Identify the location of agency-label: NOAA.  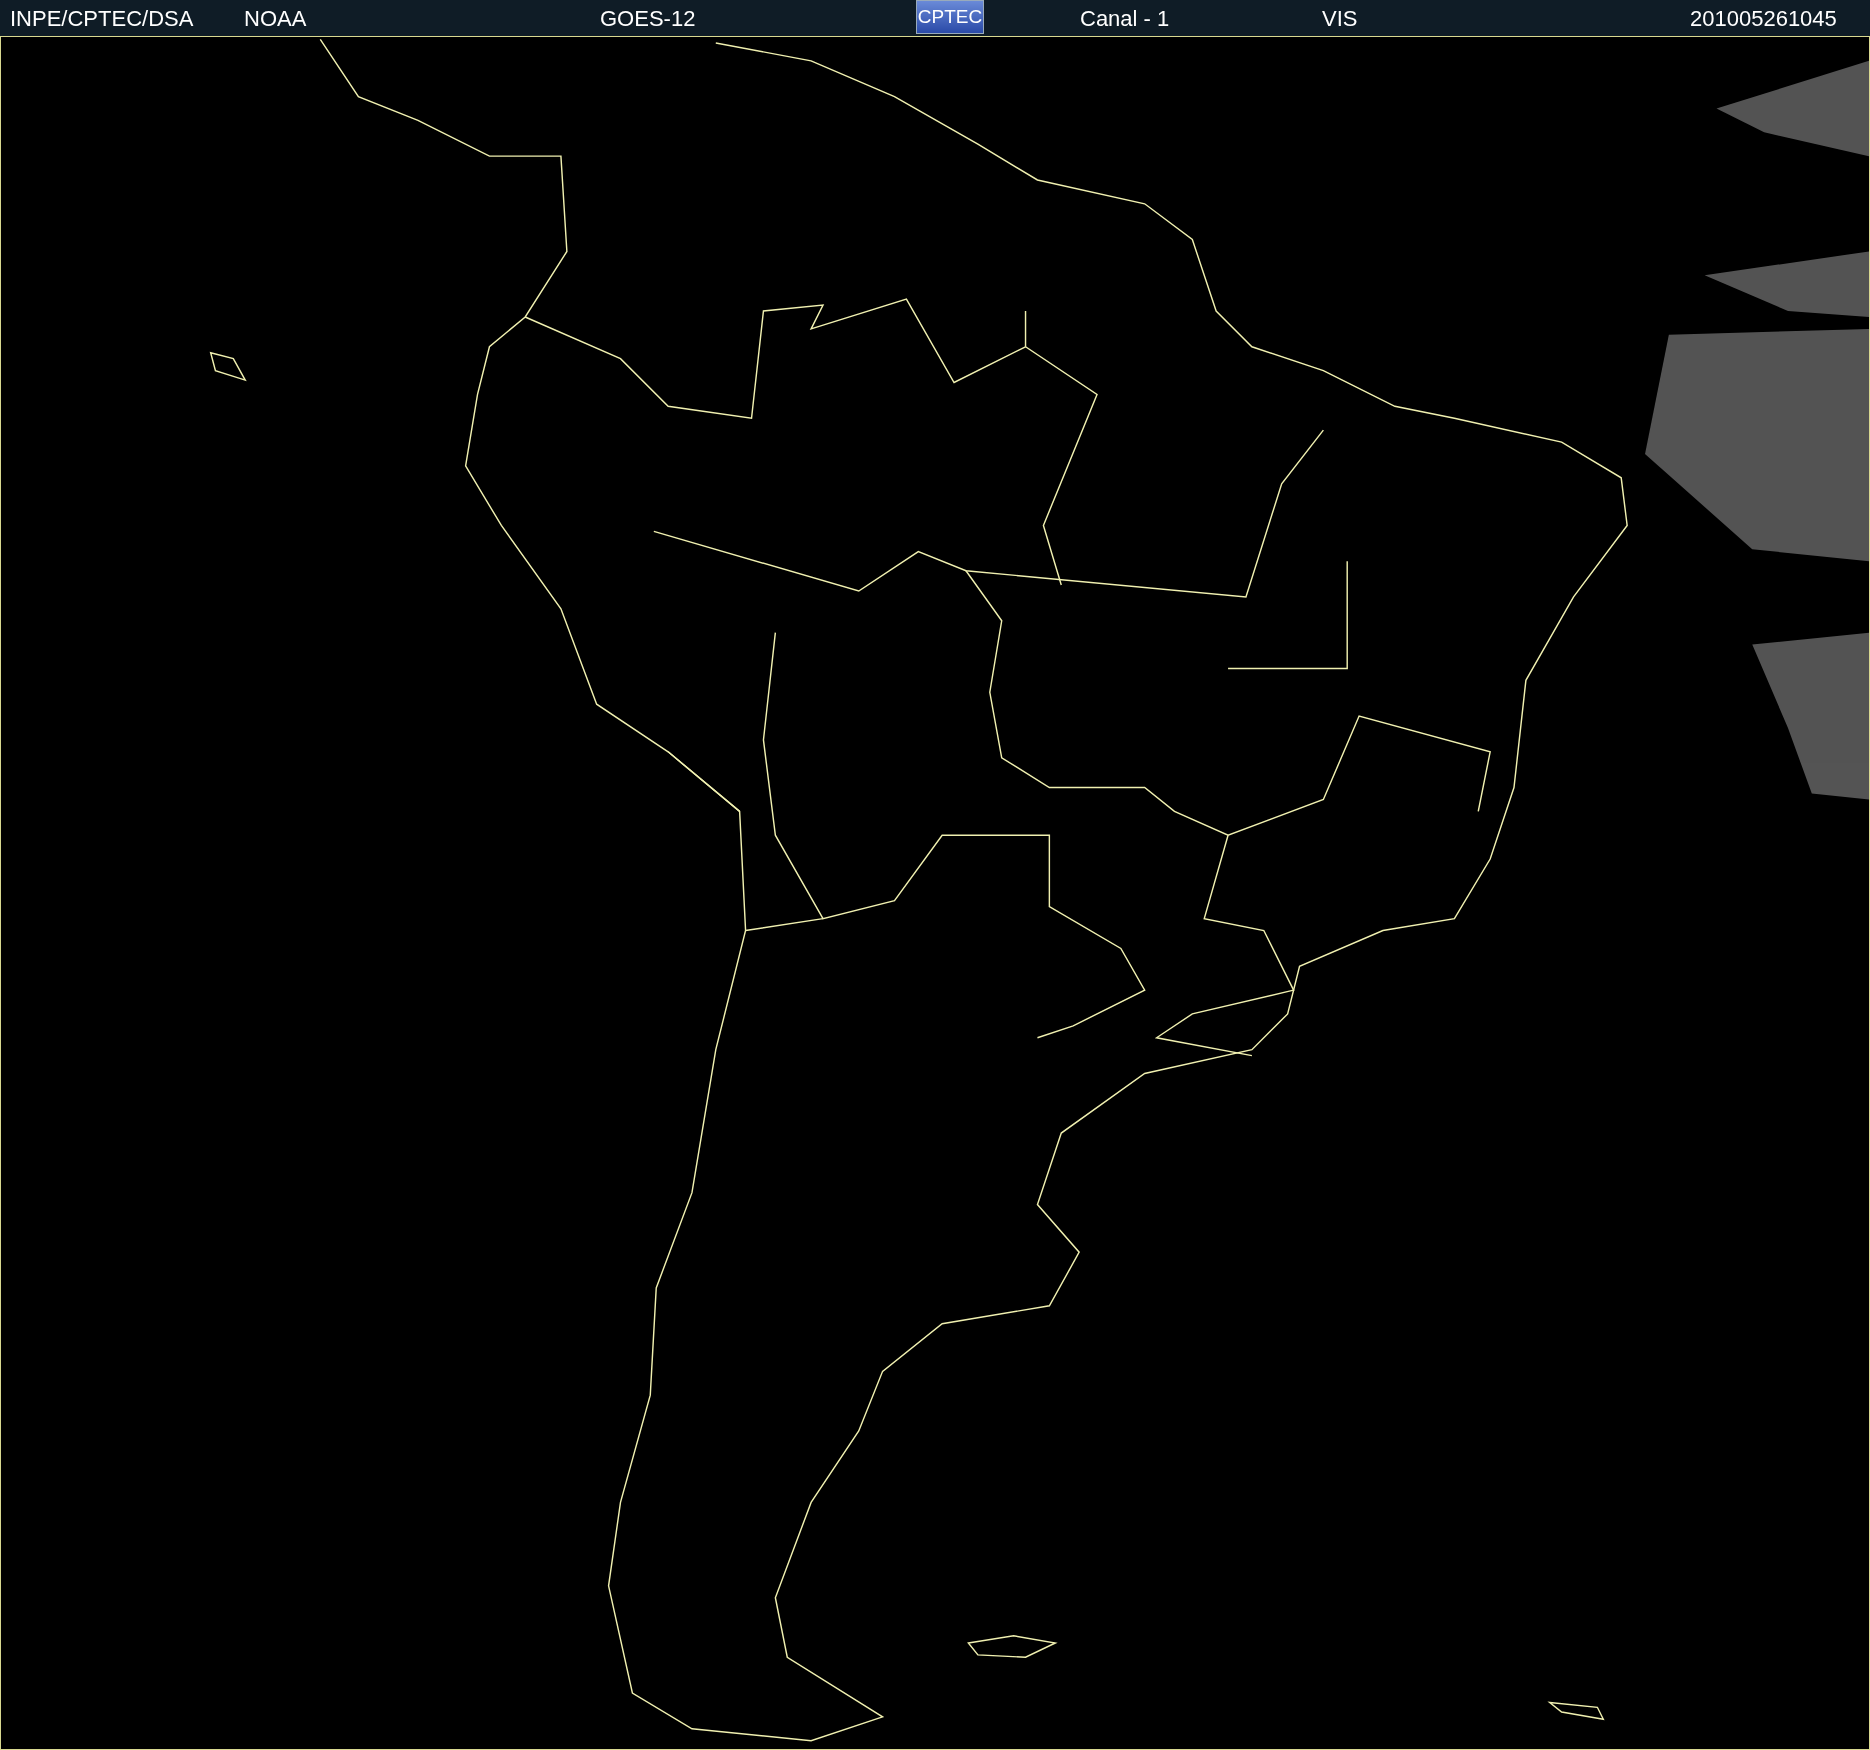
(275, 19).